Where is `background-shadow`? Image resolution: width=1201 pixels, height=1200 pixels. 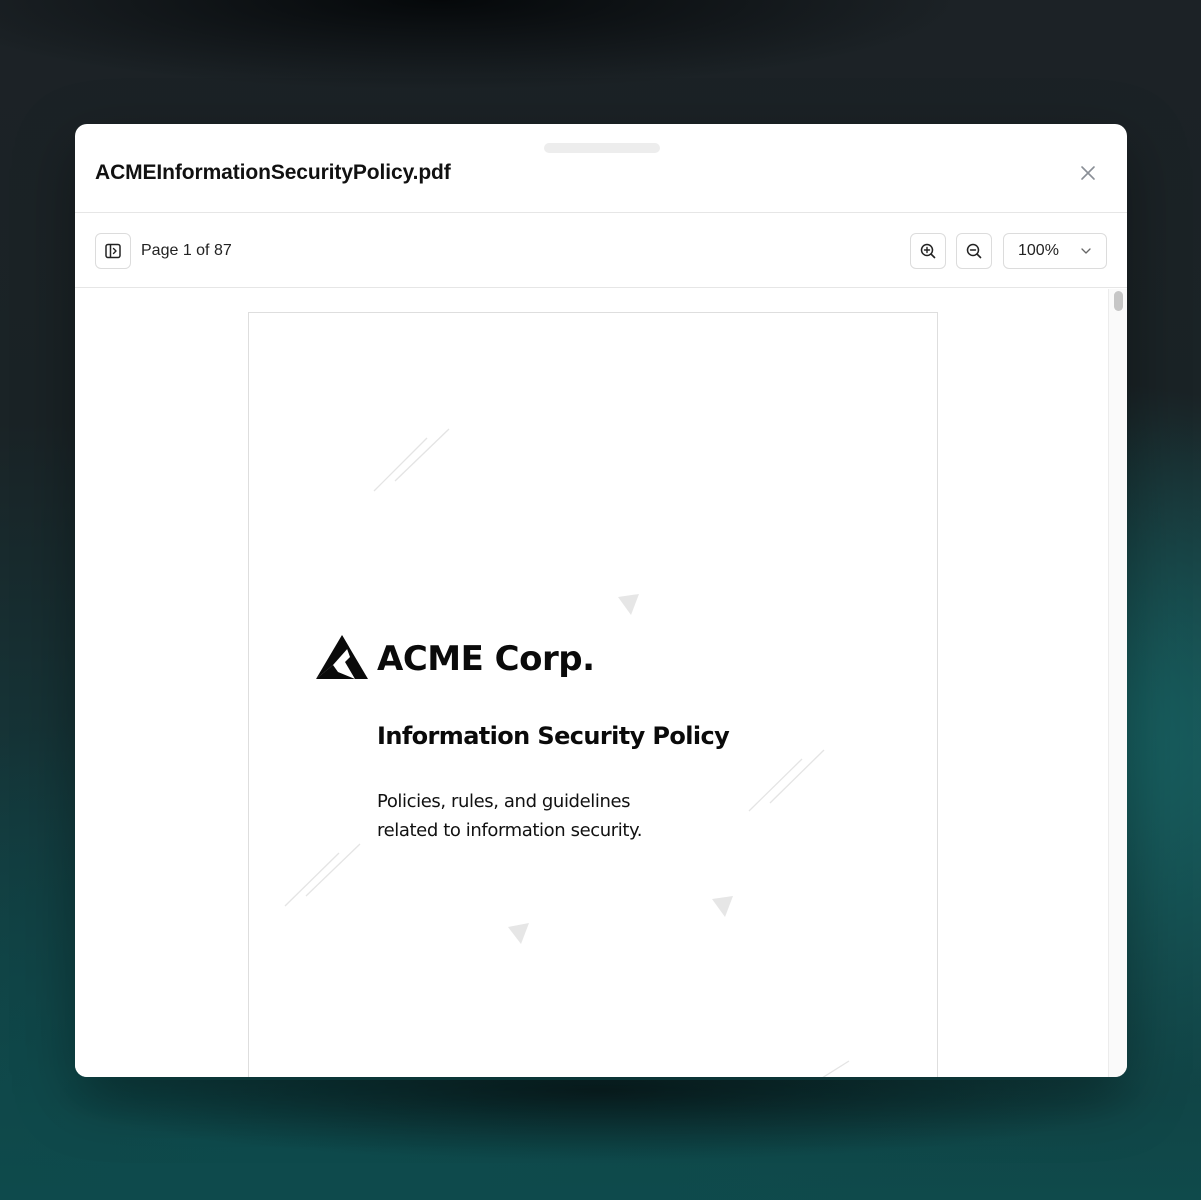
background-shadow is located at coordinates (600, 1135).